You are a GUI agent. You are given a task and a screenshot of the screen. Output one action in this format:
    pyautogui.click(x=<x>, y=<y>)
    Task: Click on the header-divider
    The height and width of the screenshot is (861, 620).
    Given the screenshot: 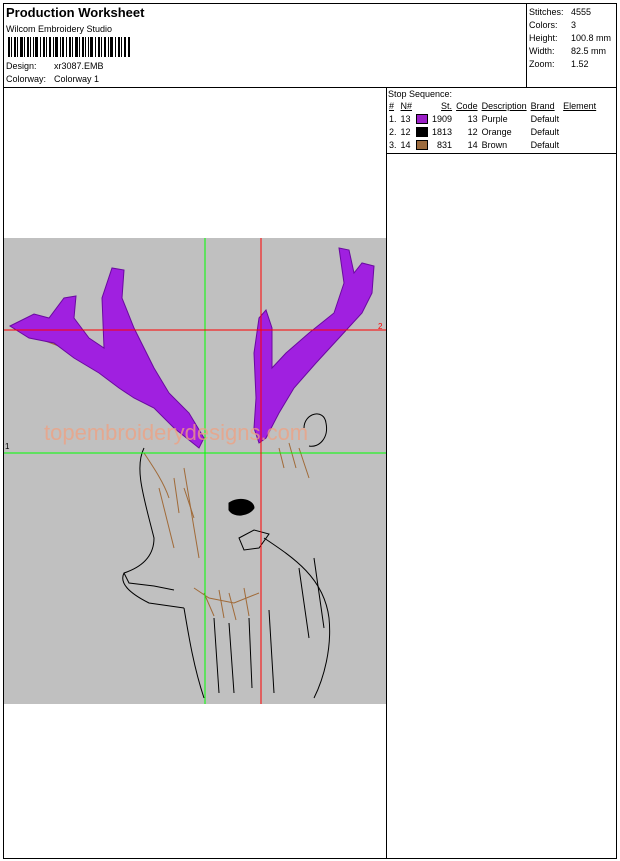 What is the action you would take?
    pyautogui.click(x=310, y=87)
    